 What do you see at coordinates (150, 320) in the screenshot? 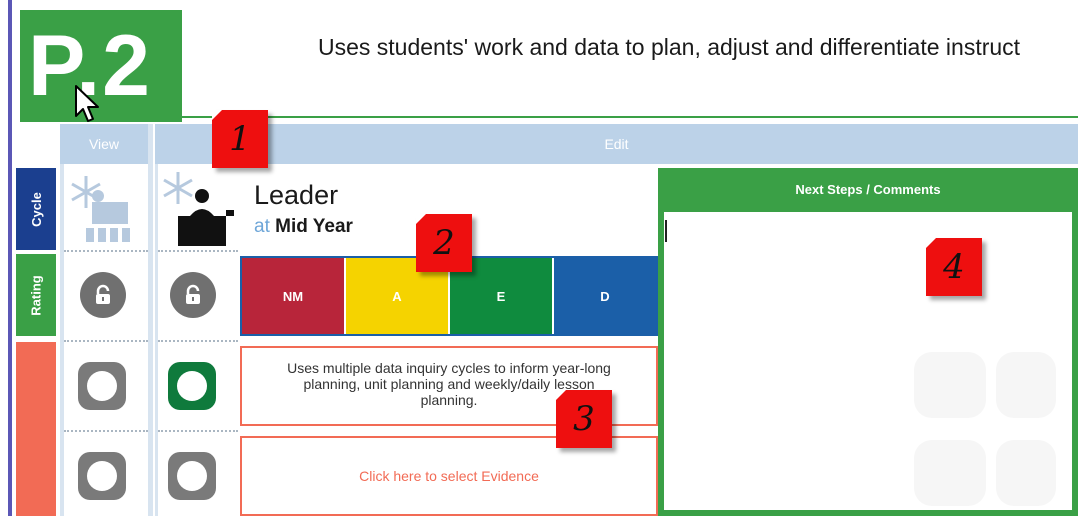
I see `column-separator` at bounding box center [150, 320].